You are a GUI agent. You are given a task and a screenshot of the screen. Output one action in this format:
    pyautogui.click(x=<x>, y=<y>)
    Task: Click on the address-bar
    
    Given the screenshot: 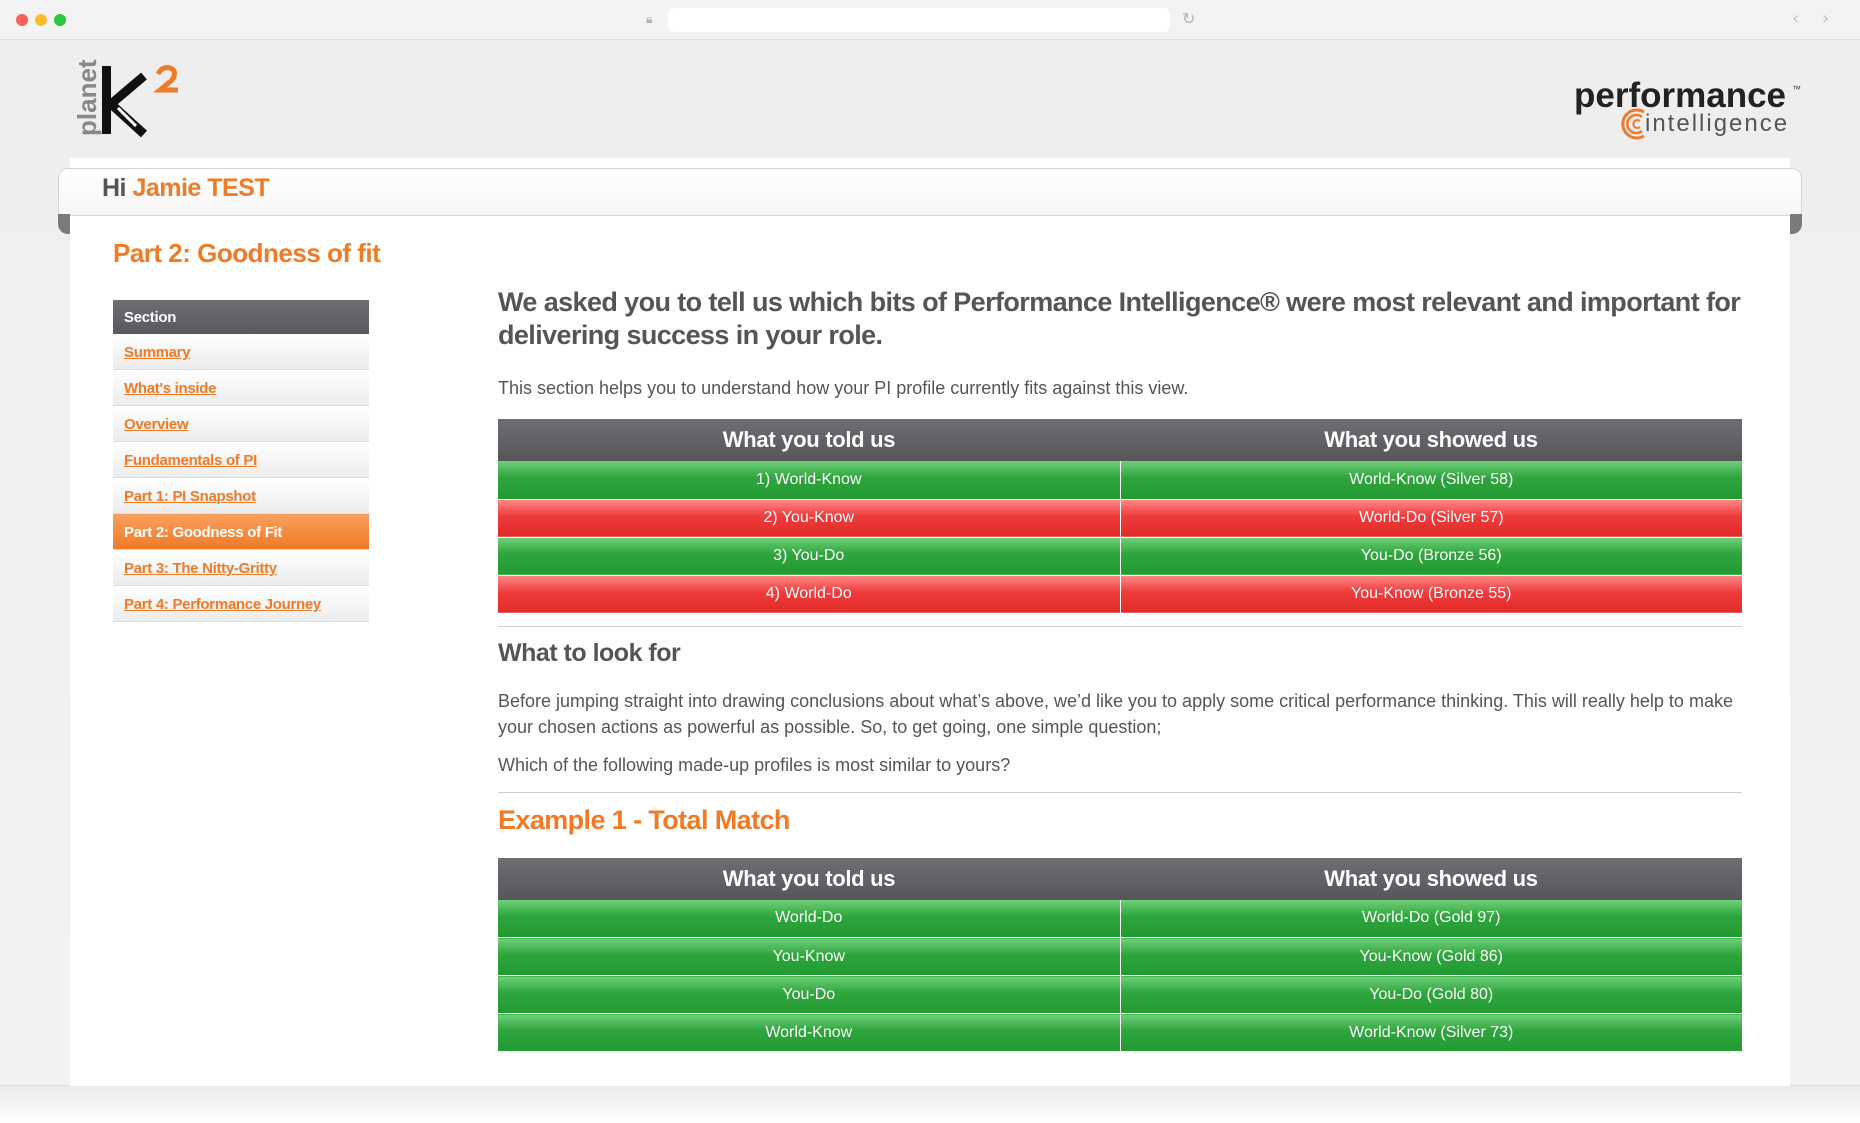 What is the action you would take?
    pyautogui.click(x=919, y=20)
    